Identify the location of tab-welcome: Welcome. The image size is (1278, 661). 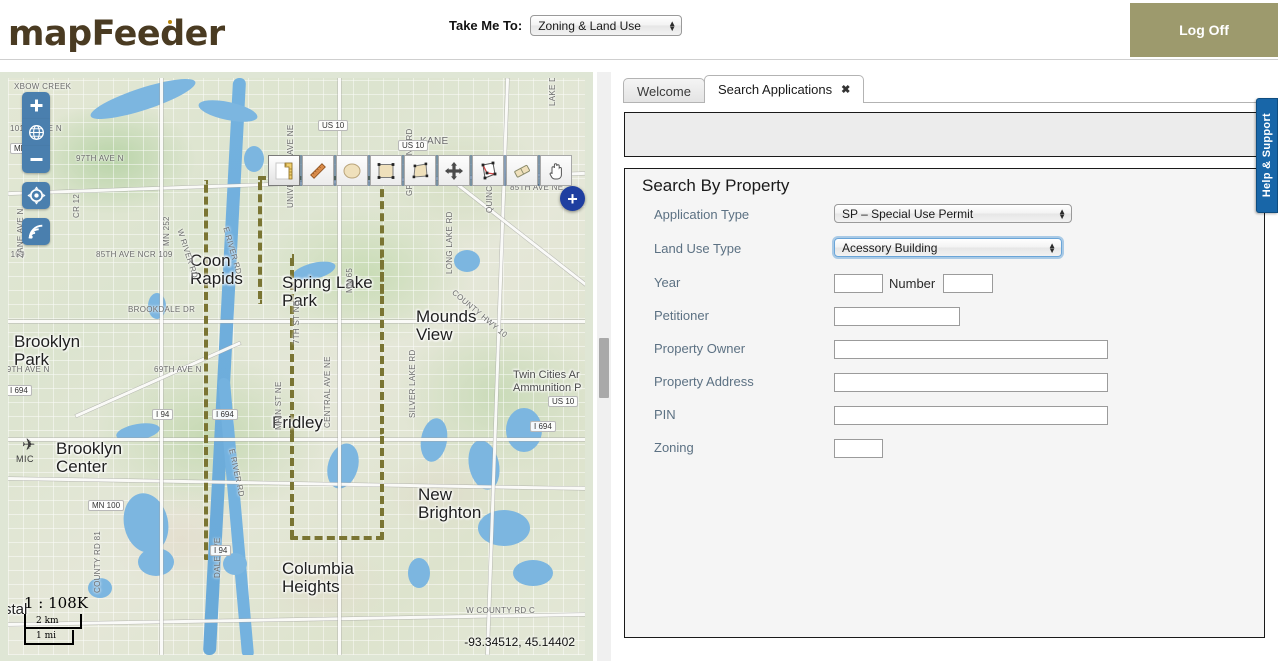
(664, 90).